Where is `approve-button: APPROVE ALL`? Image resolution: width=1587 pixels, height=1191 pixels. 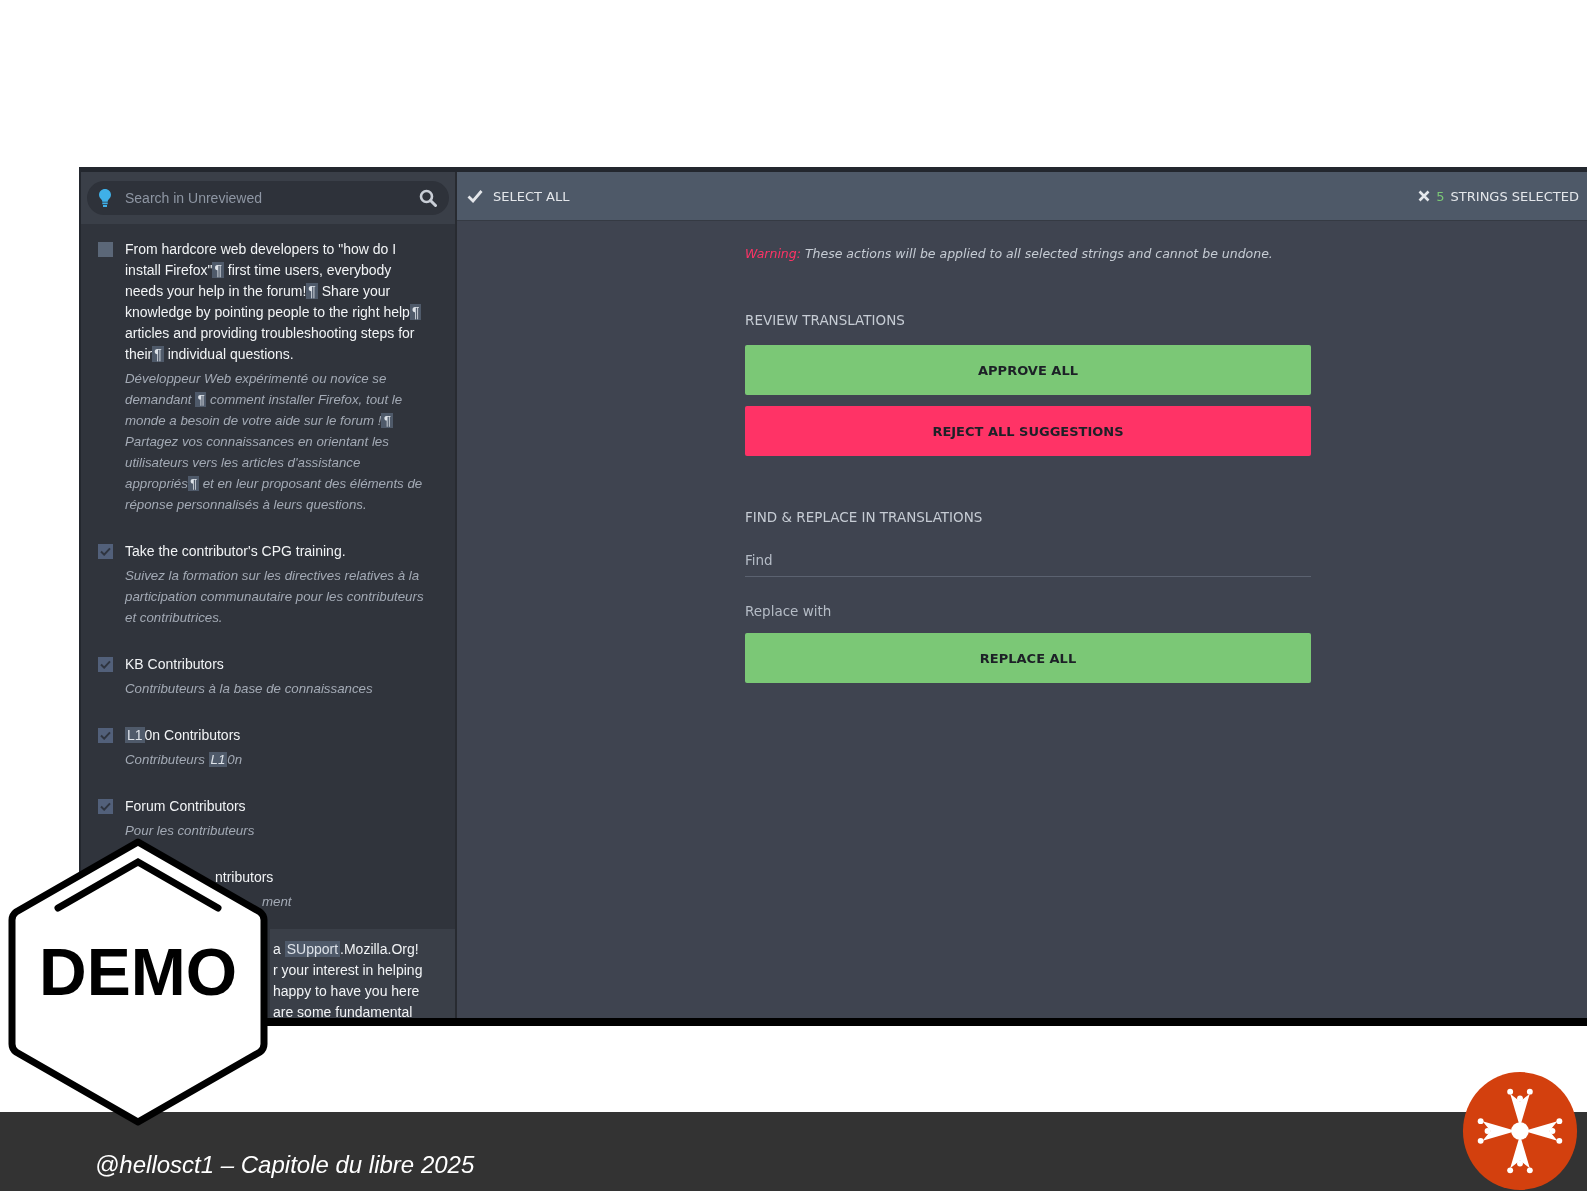 approve-button: APPROVE ALL is located at coordinates (1028, 370).